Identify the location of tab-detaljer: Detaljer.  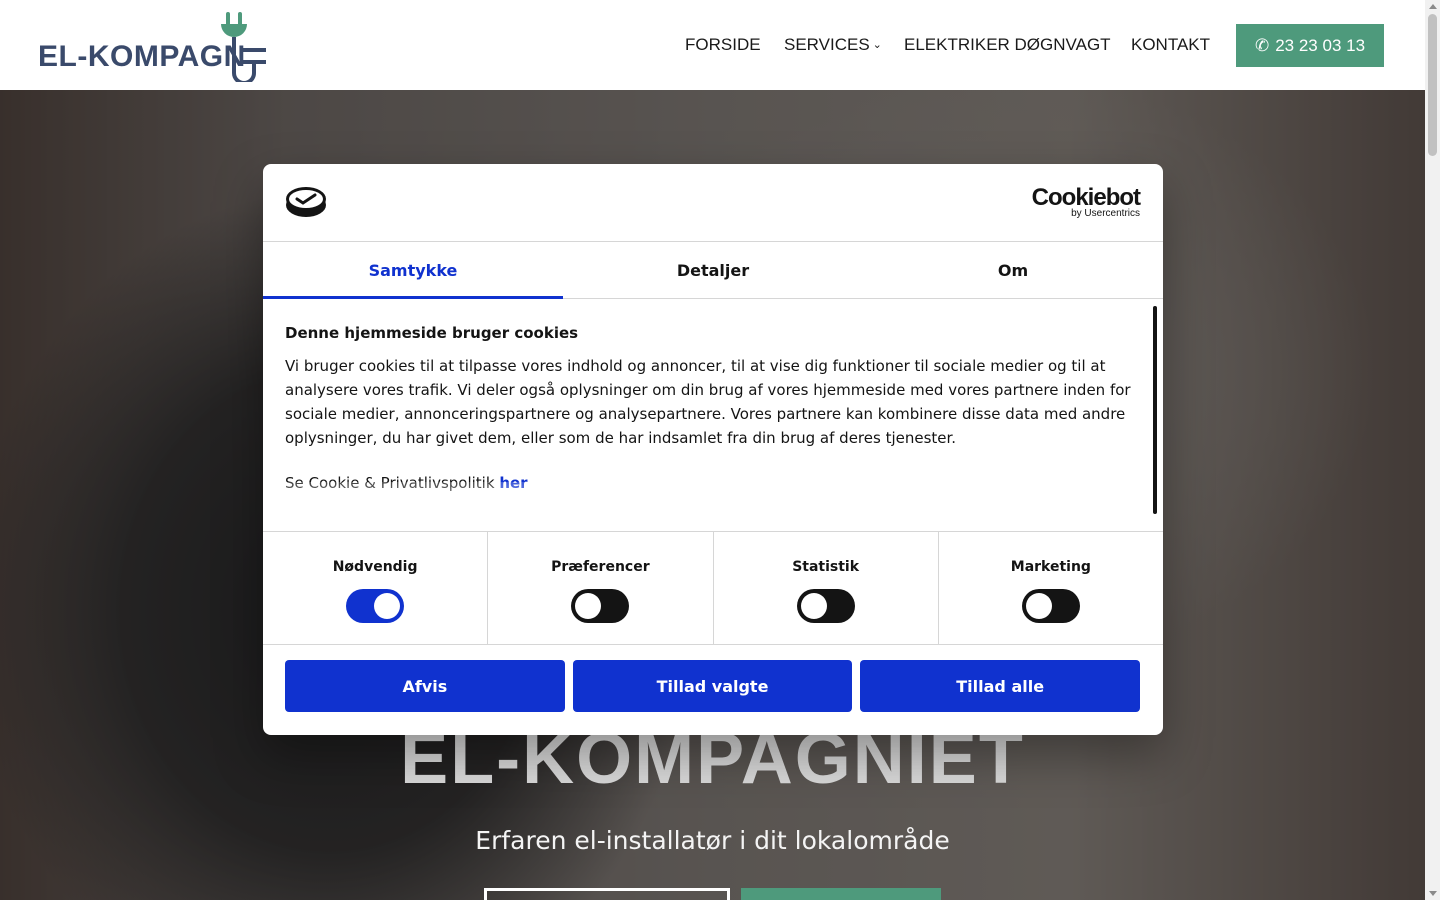
(713, 270).